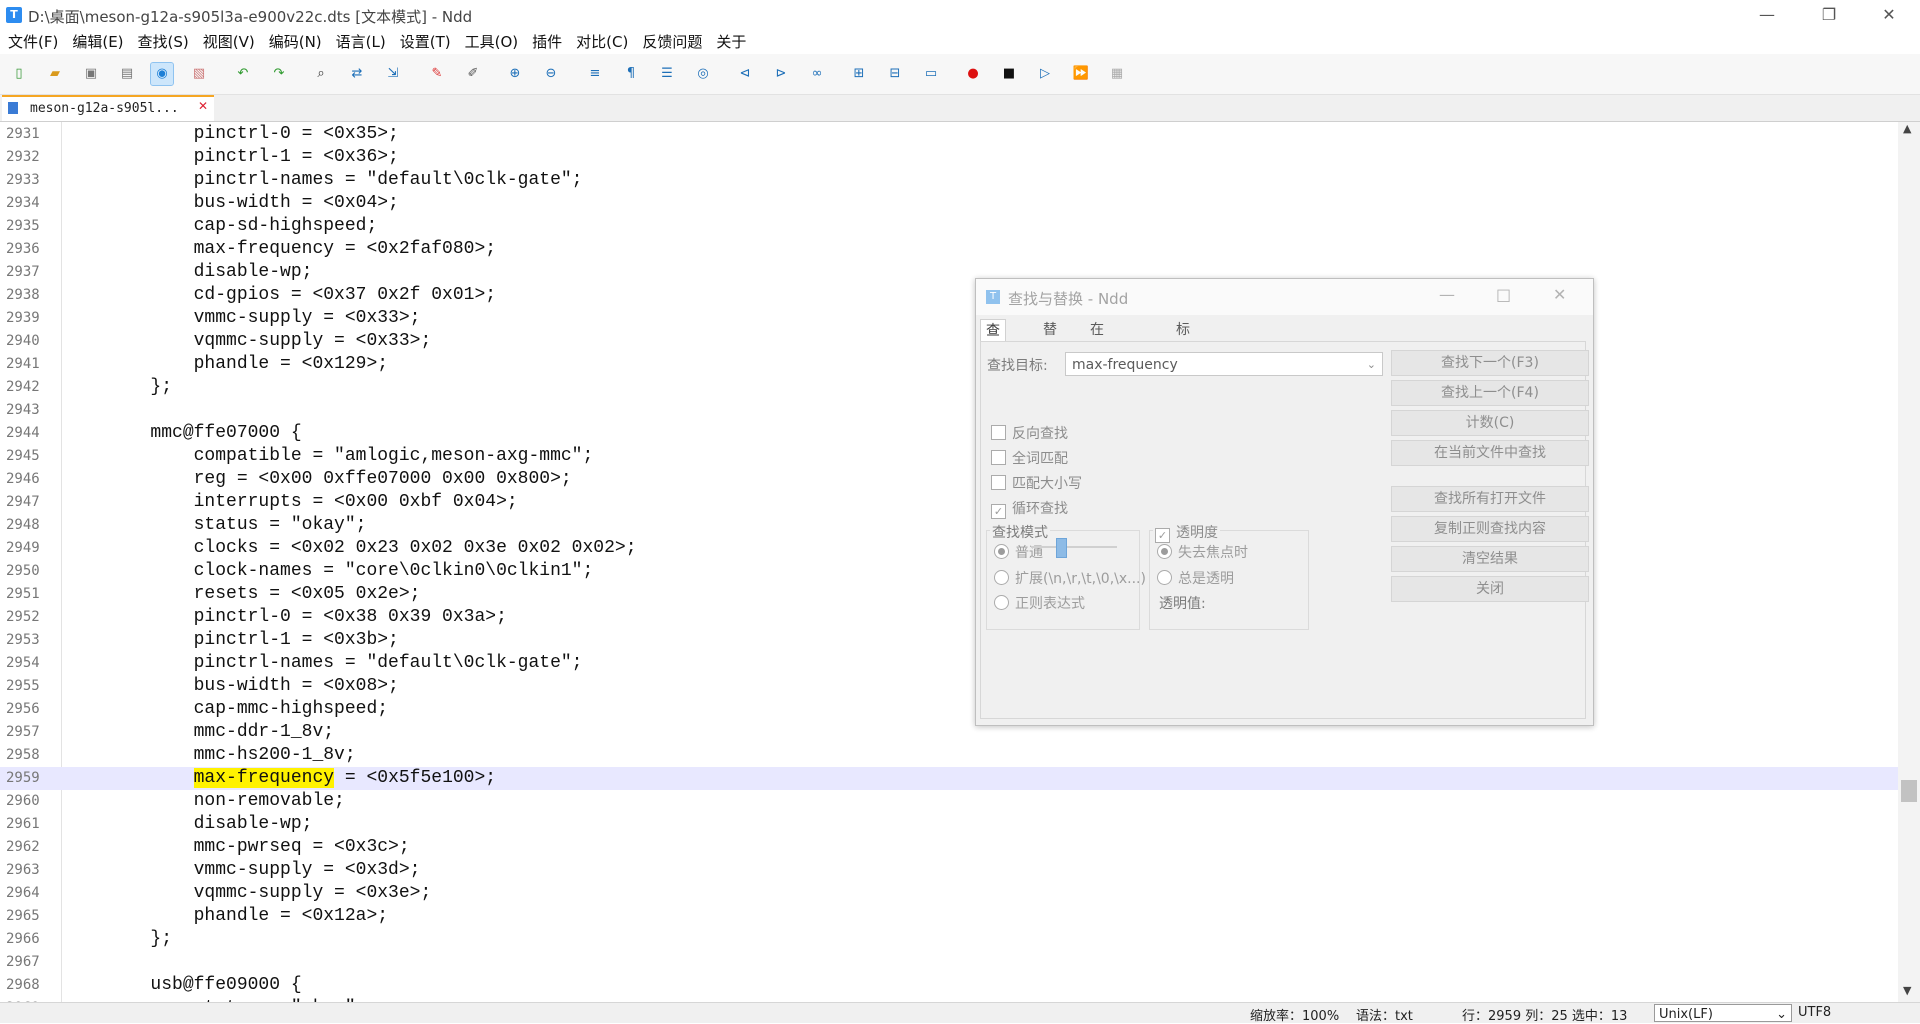 The height and width of the screenshot is (1024, 1920). What do you see at coordinates (949, 801) in the screenshot?
I see `code-line: 2960 non-removable;` at bounding box center [949, 801].